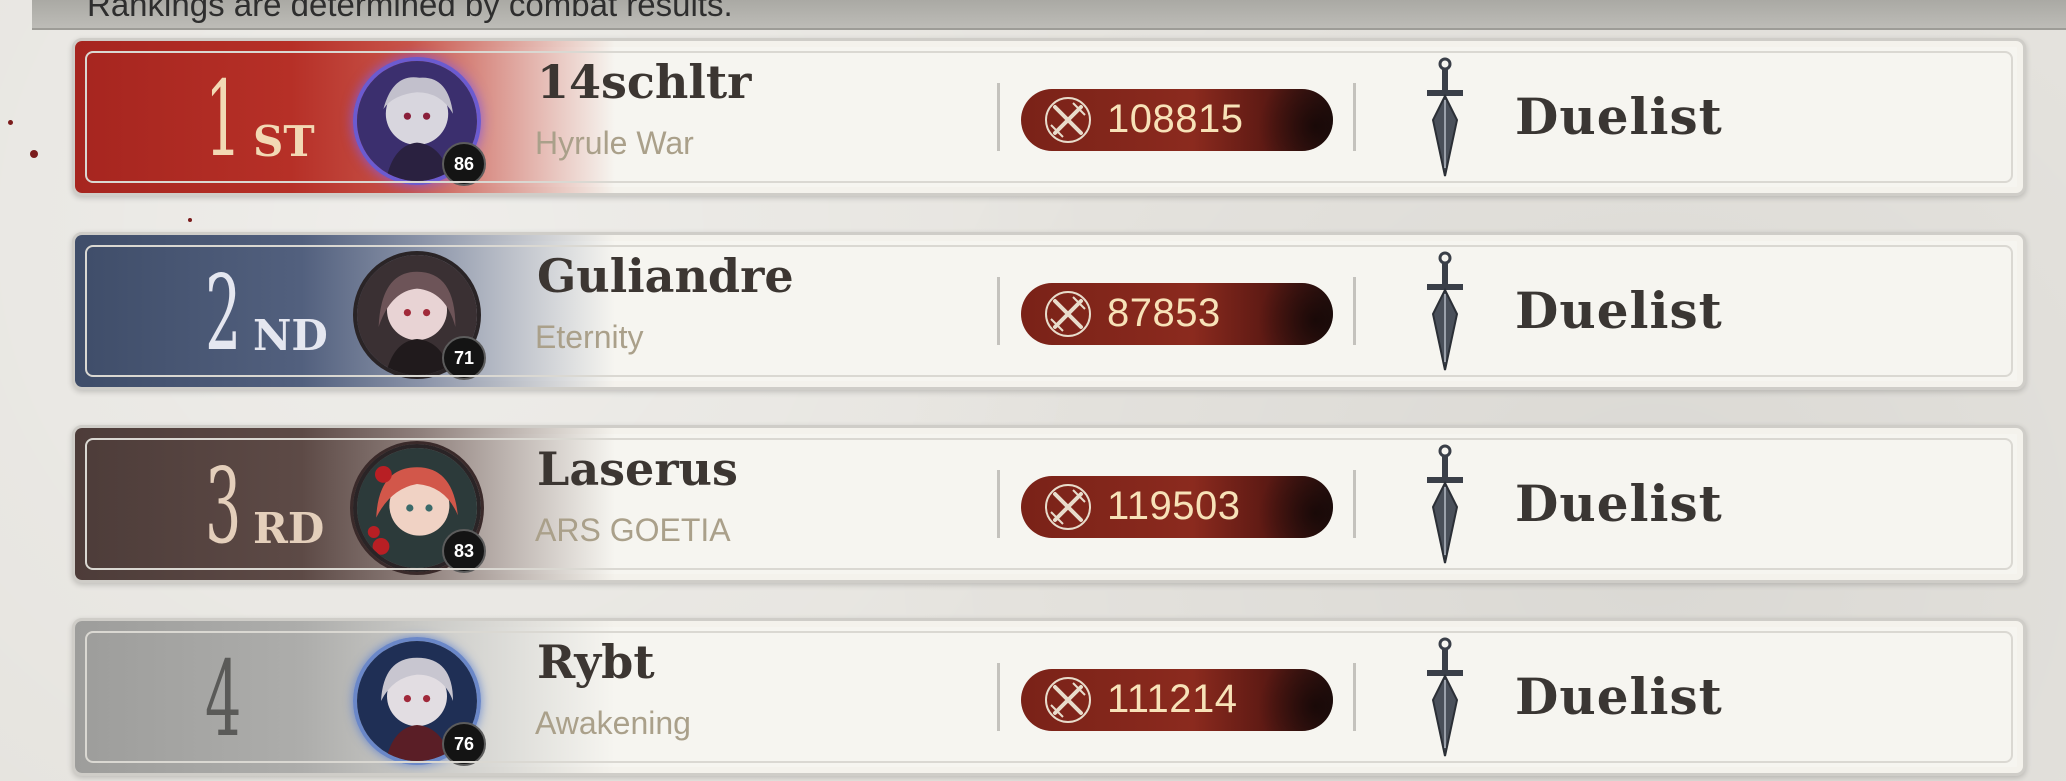 The image size is (2066, 781). Describe the element at coordinates (275, 310) in the screenshot. I see `rank-badge: 2 ND` at that location.